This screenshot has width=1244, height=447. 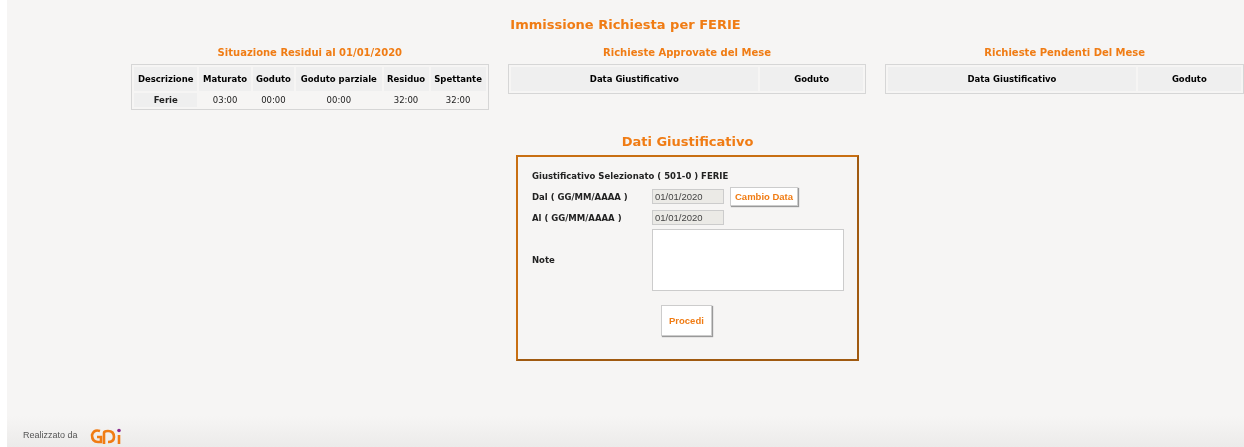 What do you see at coordinates (339, 79) in the screenshot?
I see `column-header: Goduto parziale` at bounding box center [339, 79].